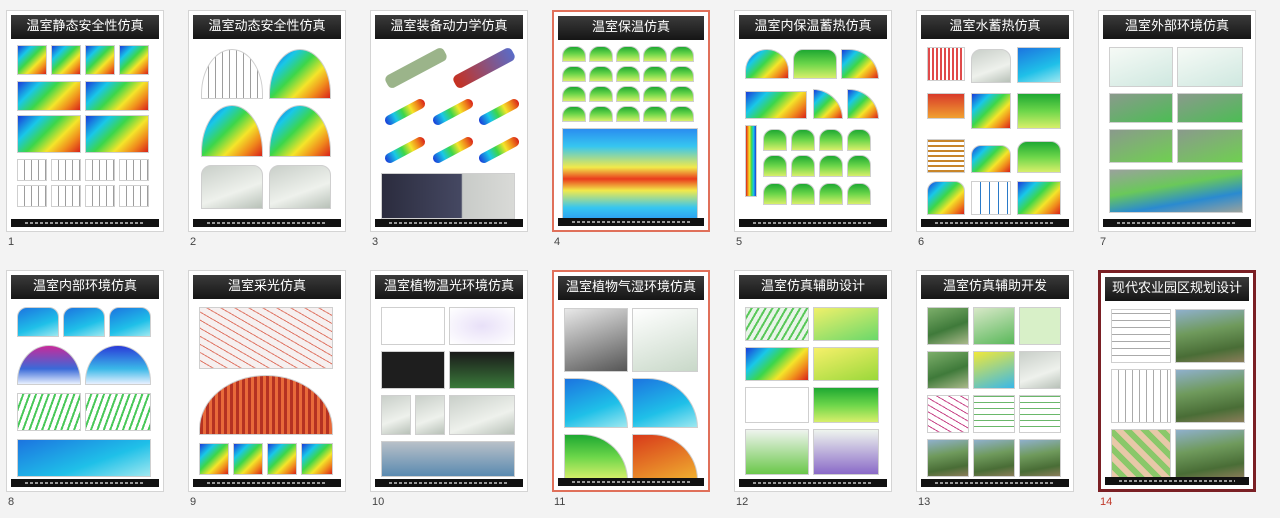 The image size is (1280, 518). What do you see at coordinates (631, 28) in the screenshot?
I see `slide-title: 温室保温仿真` at bounding box center [631, 28].